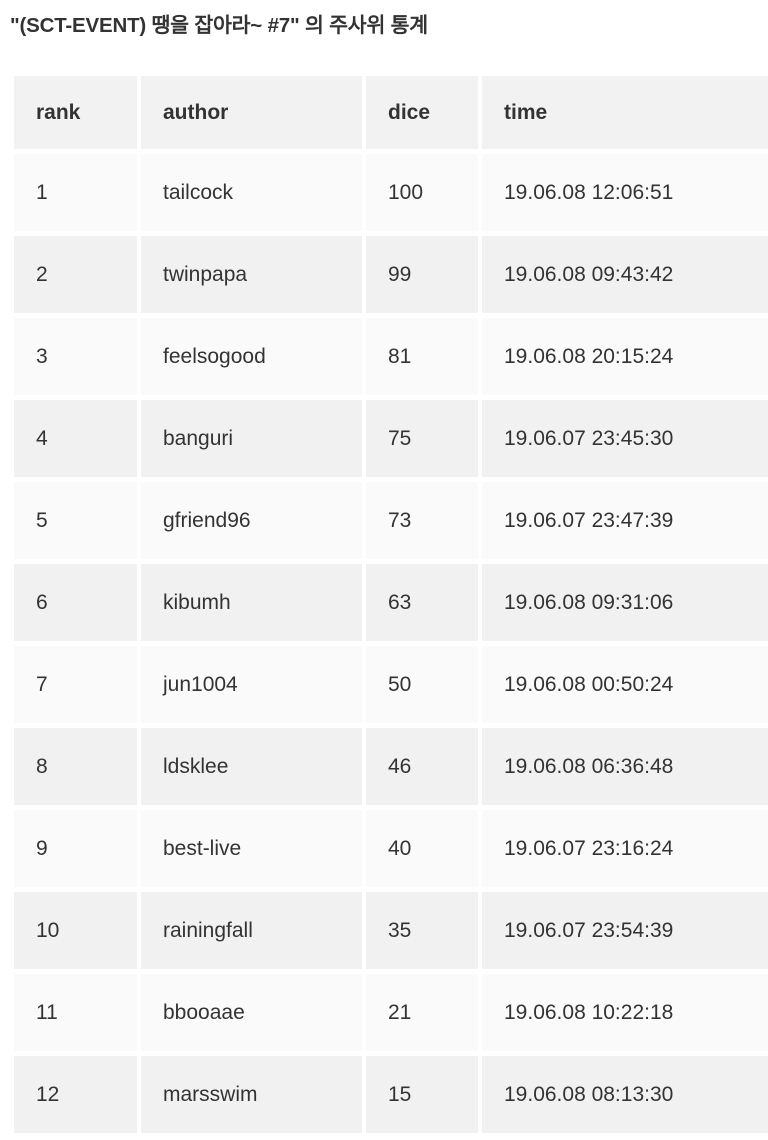 This screenshot has width=768, height=1140. I want to click on table-row: 2 twinpapa 99 19.06.08 09:43:42, so click(391, 274).